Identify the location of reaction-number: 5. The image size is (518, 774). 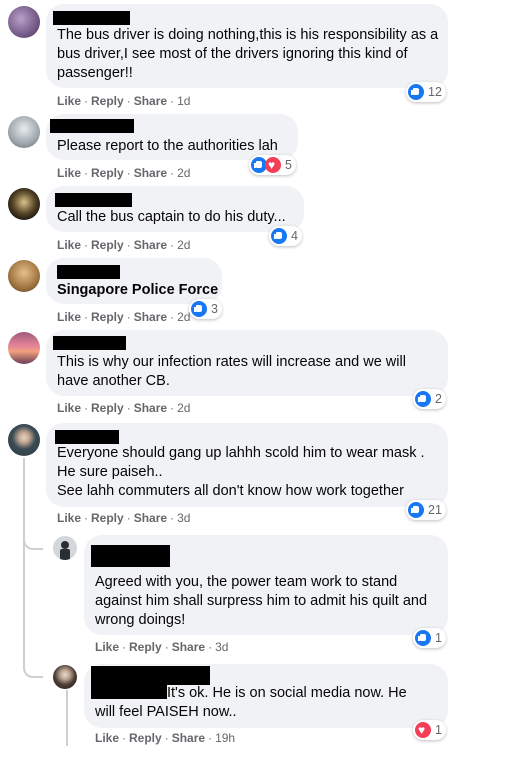
(288, 165).